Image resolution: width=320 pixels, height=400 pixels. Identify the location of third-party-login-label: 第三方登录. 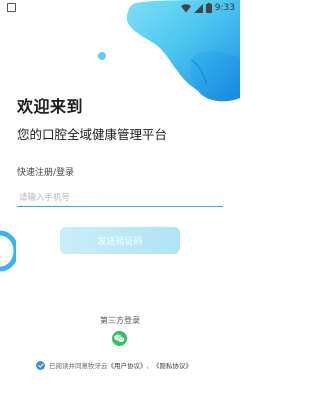
(120, 320).